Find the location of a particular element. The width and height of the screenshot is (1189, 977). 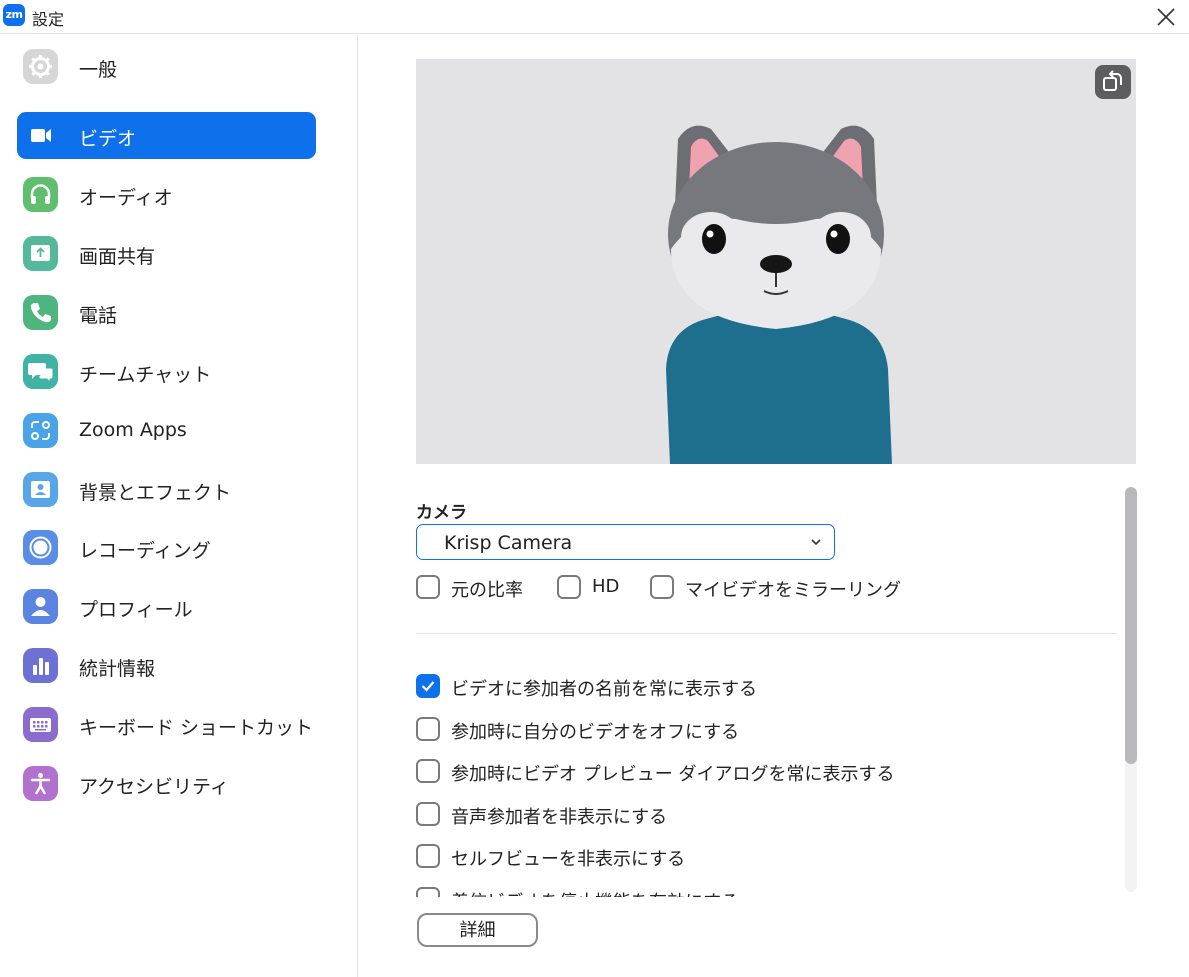

camera-label: カメラ is located at coordinates (441, 513).